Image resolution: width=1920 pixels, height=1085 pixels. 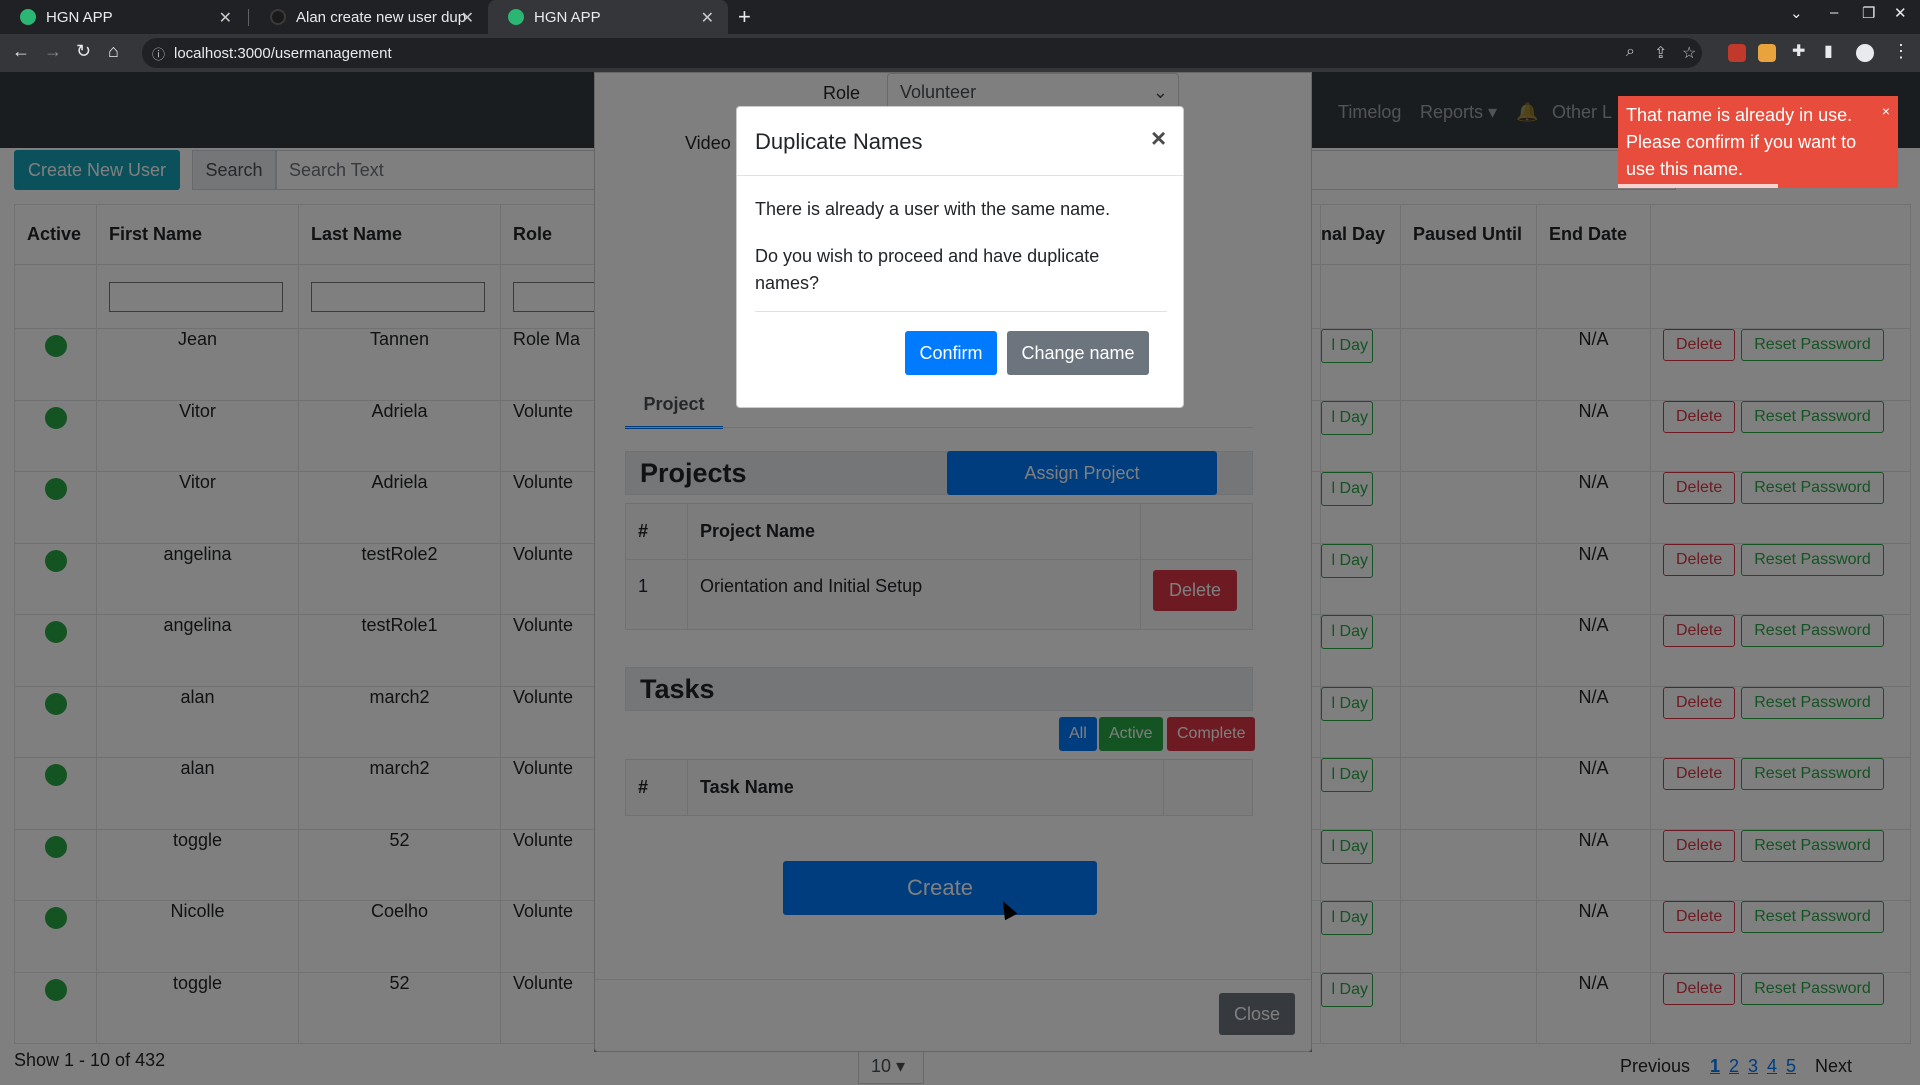 I want to click on dialog-close-icon: ×, so click(x=1158, y=138).